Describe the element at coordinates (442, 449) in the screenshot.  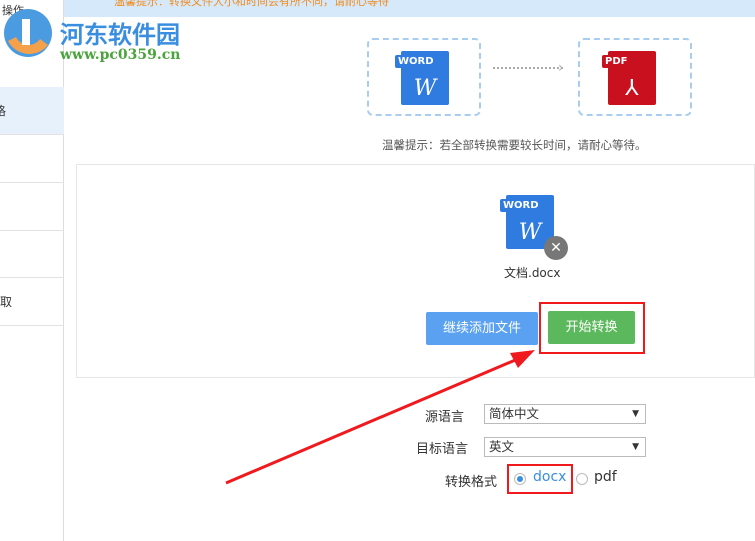
I see `target-lang-label: 目标语言` at that location.